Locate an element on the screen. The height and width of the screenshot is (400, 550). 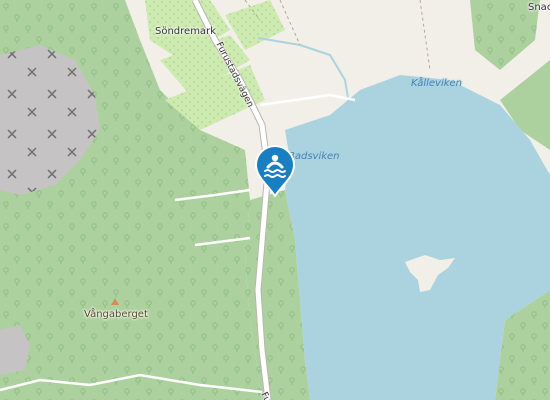
water-label-kalleviken: Kålleviken is located at coordinates (437, 83).